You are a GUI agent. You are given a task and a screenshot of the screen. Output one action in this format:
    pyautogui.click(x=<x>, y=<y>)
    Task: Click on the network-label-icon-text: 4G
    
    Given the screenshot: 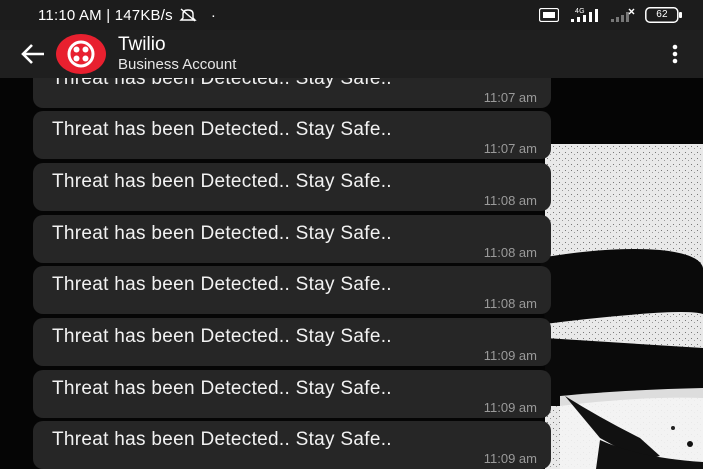 What is the action you would take?
    pyautogui.click(x=580, y=11)
    